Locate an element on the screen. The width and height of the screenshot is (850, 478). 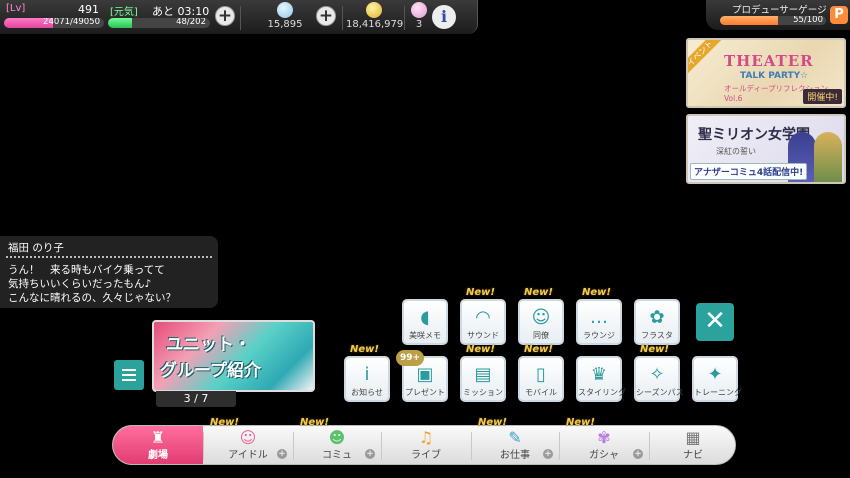
stamina-label: [元気] is located at coordinates (124, 12).